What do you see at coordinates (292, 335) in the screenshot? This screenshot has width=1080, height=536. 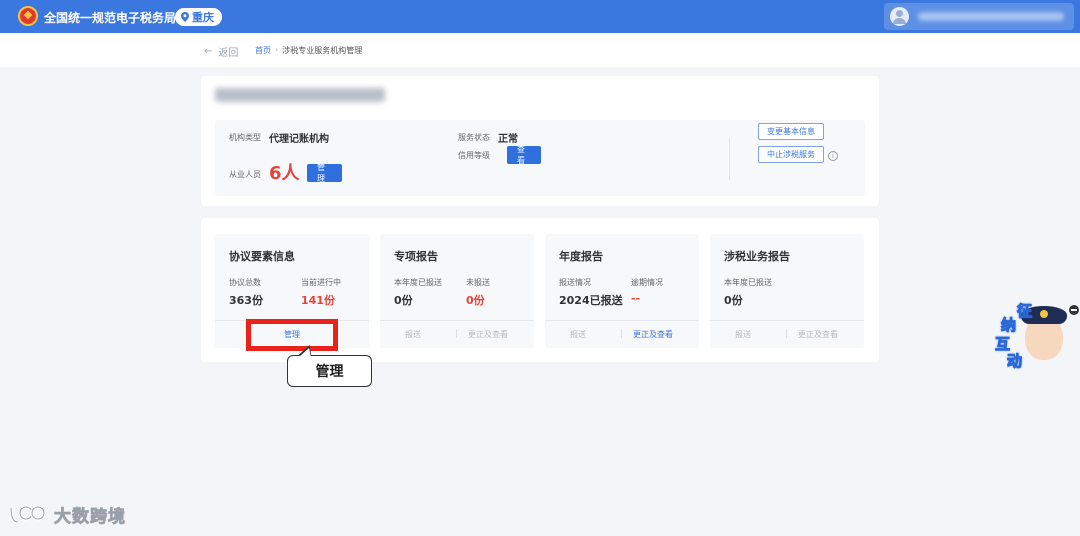 I see `highlight-box` at bounding box center [292, 335].